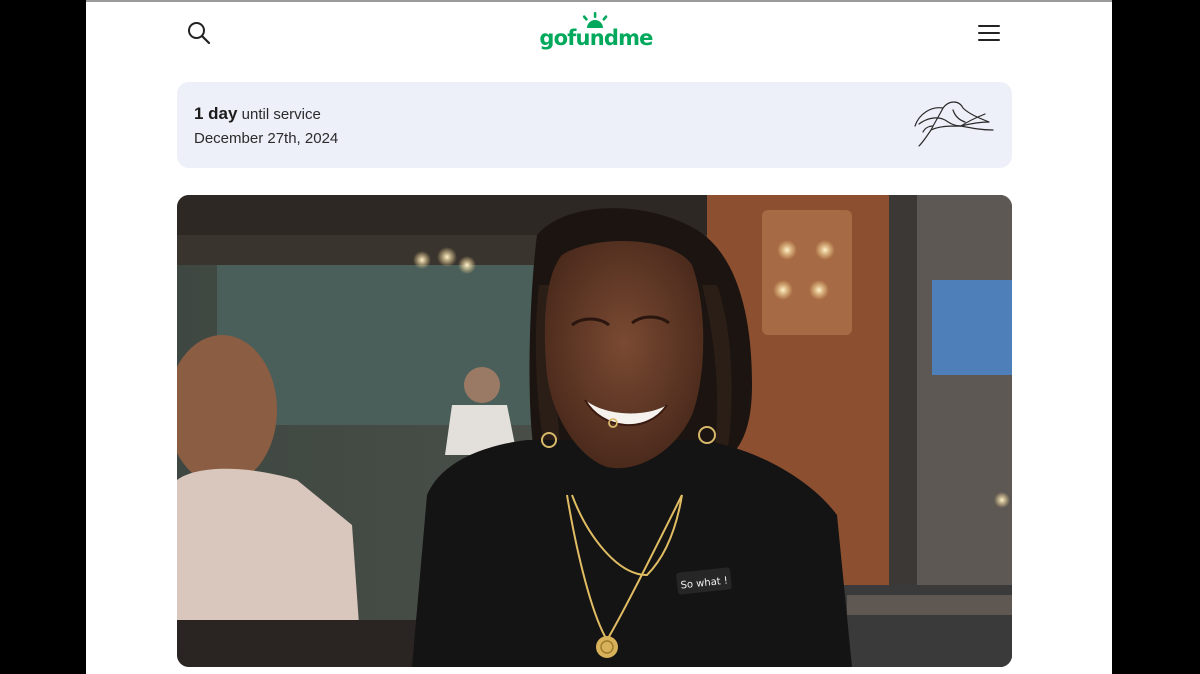  I want to click on calla-lily-icon, so click(954, 124).